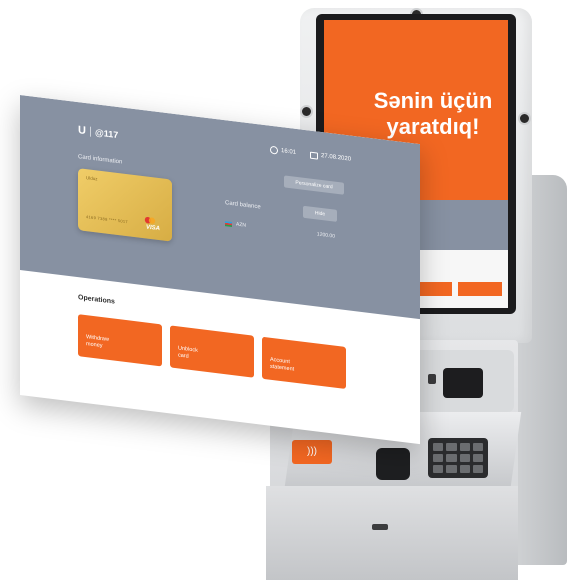 This screenshot has height=580, width=580. I want to click on card-information-label: Card information, so click(100, 160).